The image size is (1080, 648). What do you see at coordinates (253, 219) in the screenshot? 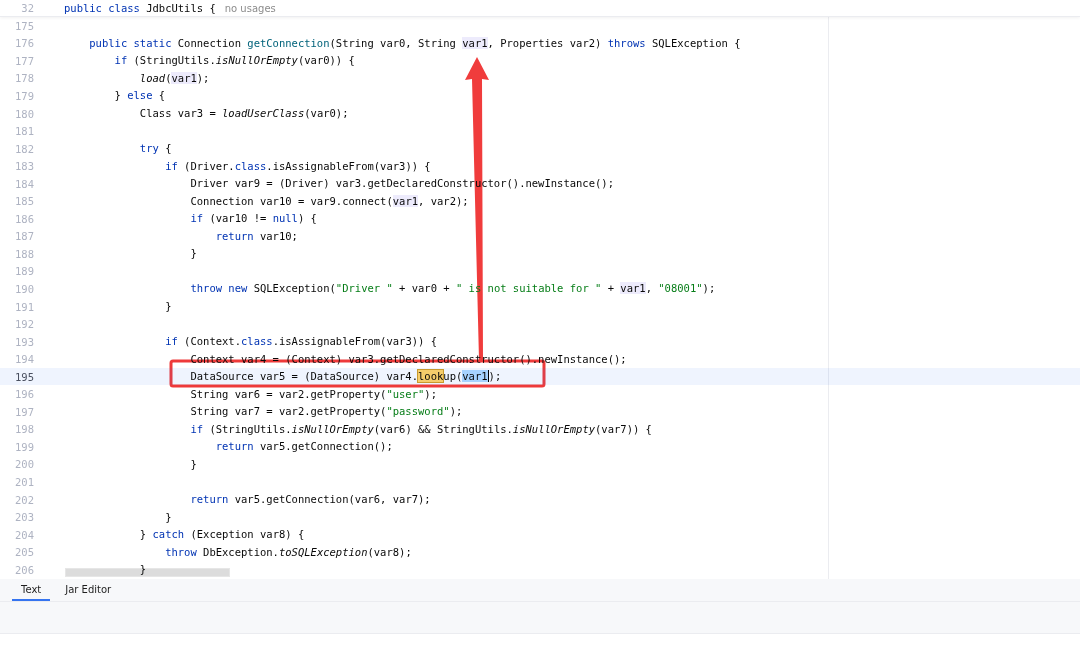
I see `code-line: if (var10 != null) {` at bounding box center [253, 219].